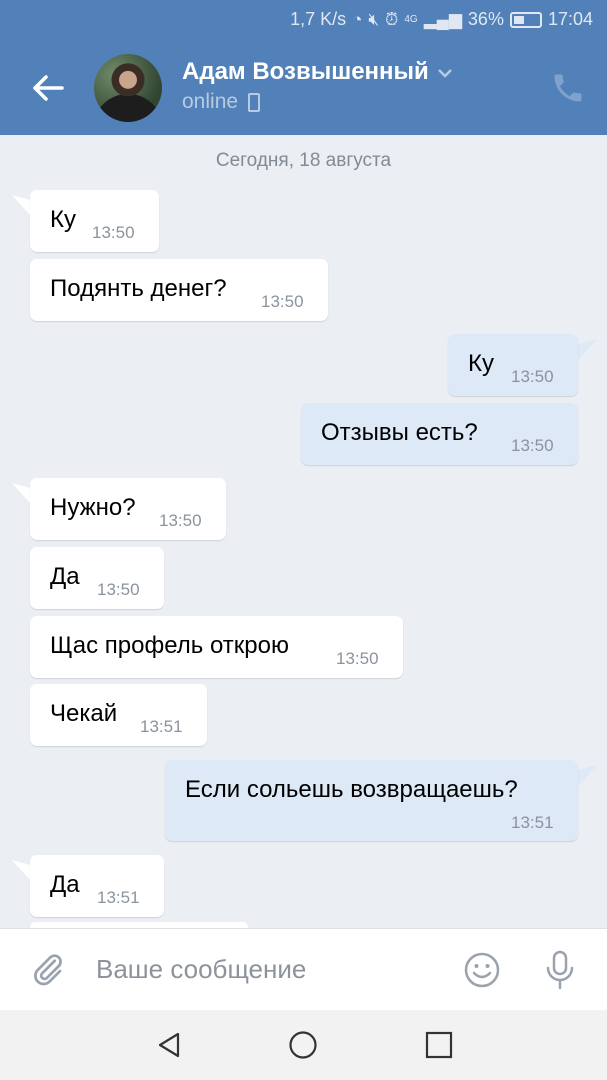 This screenshot has height=1080, width=607. I want to click on message-incoming: Чекай 13:51, so click(118, 715).